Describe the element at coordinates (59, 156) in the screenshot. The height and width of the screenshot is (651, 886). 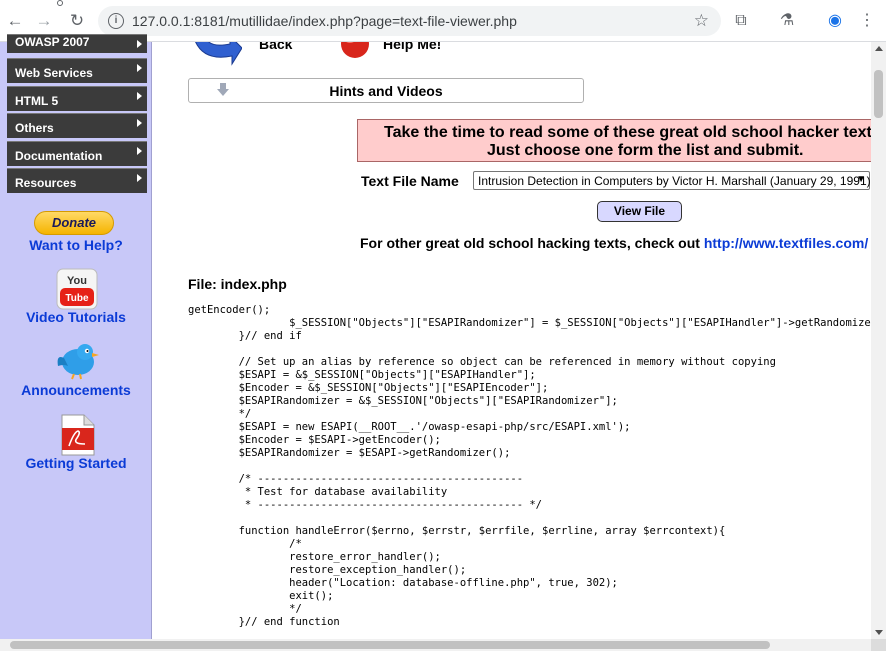
I see `sidebar-item-label: Documentation` at that location.